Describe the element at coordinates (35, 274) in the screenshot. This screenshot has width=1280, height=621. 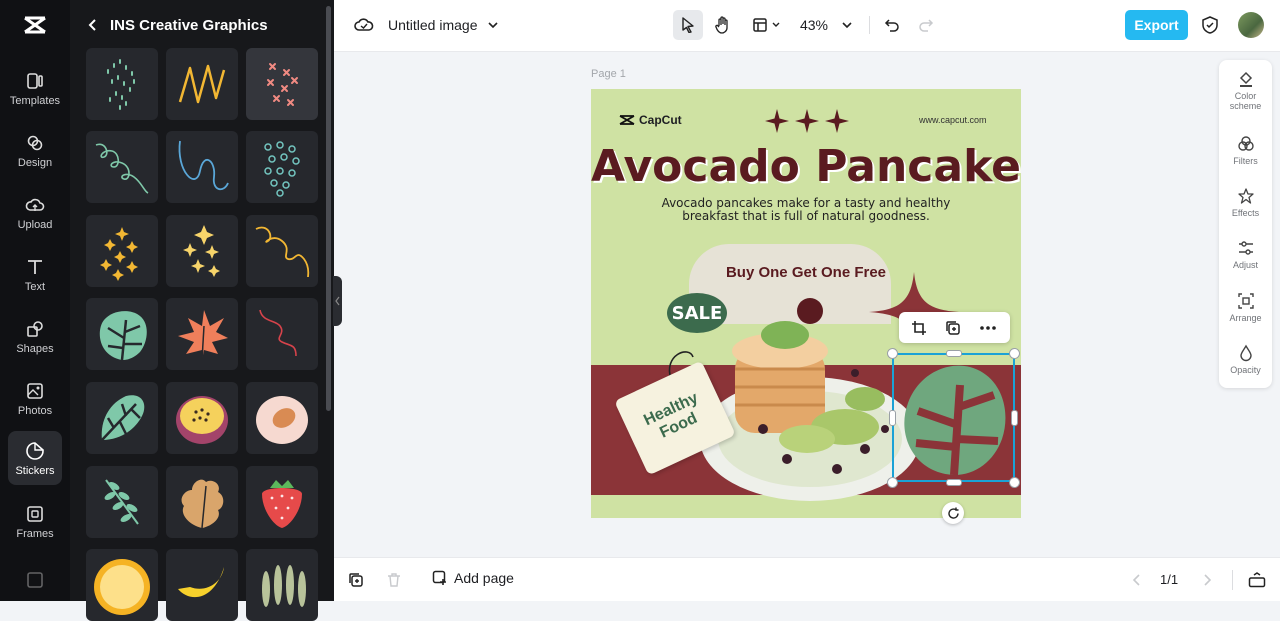
I see `rail-item-text: Text` at that location.